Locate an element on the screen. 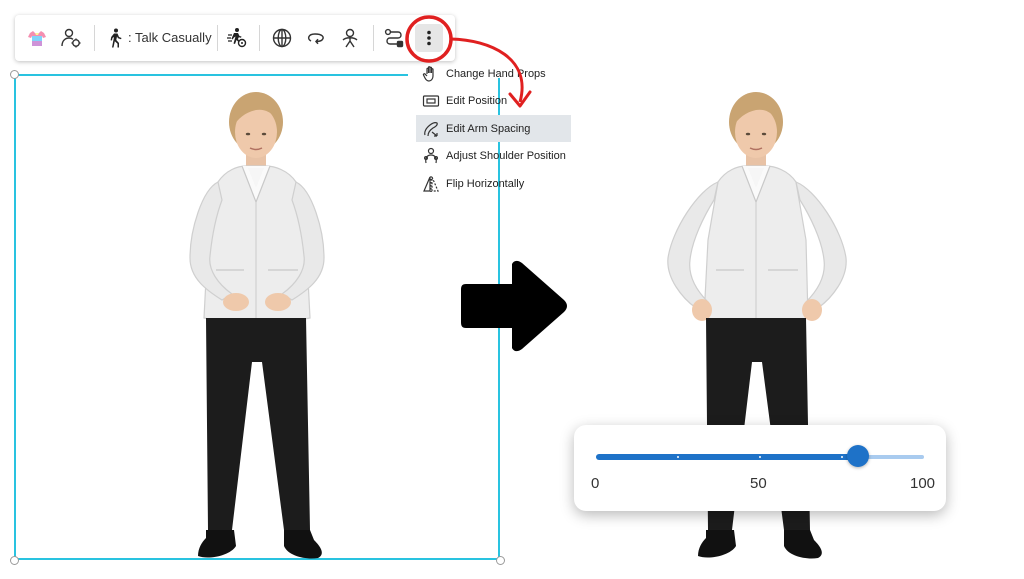 This screenshot has height=579, width=1024. slider-track-fill is located at coordinates (727, 457).